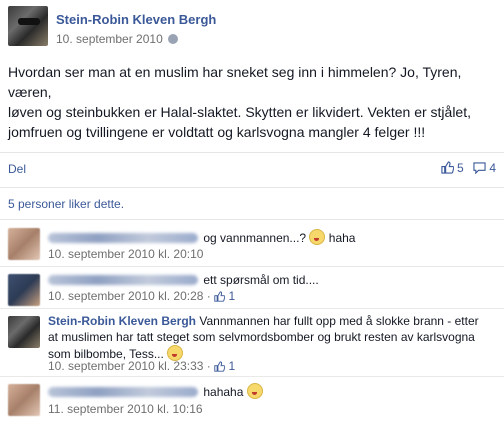  Describe the element at coordinates (17, 169) in the screenshot. I see `share-link: Del` at that location.